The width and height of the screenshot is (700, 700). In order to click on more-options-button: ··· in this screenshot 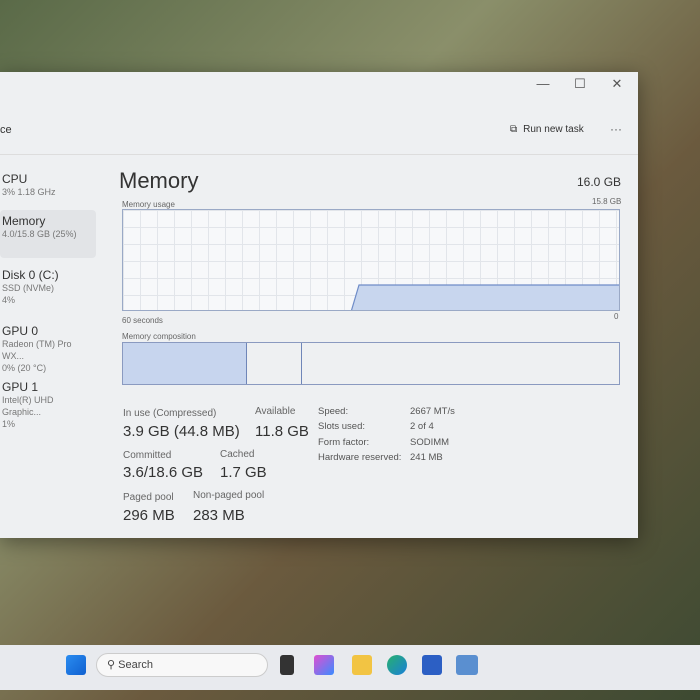, I will do `click(616, 129)`.